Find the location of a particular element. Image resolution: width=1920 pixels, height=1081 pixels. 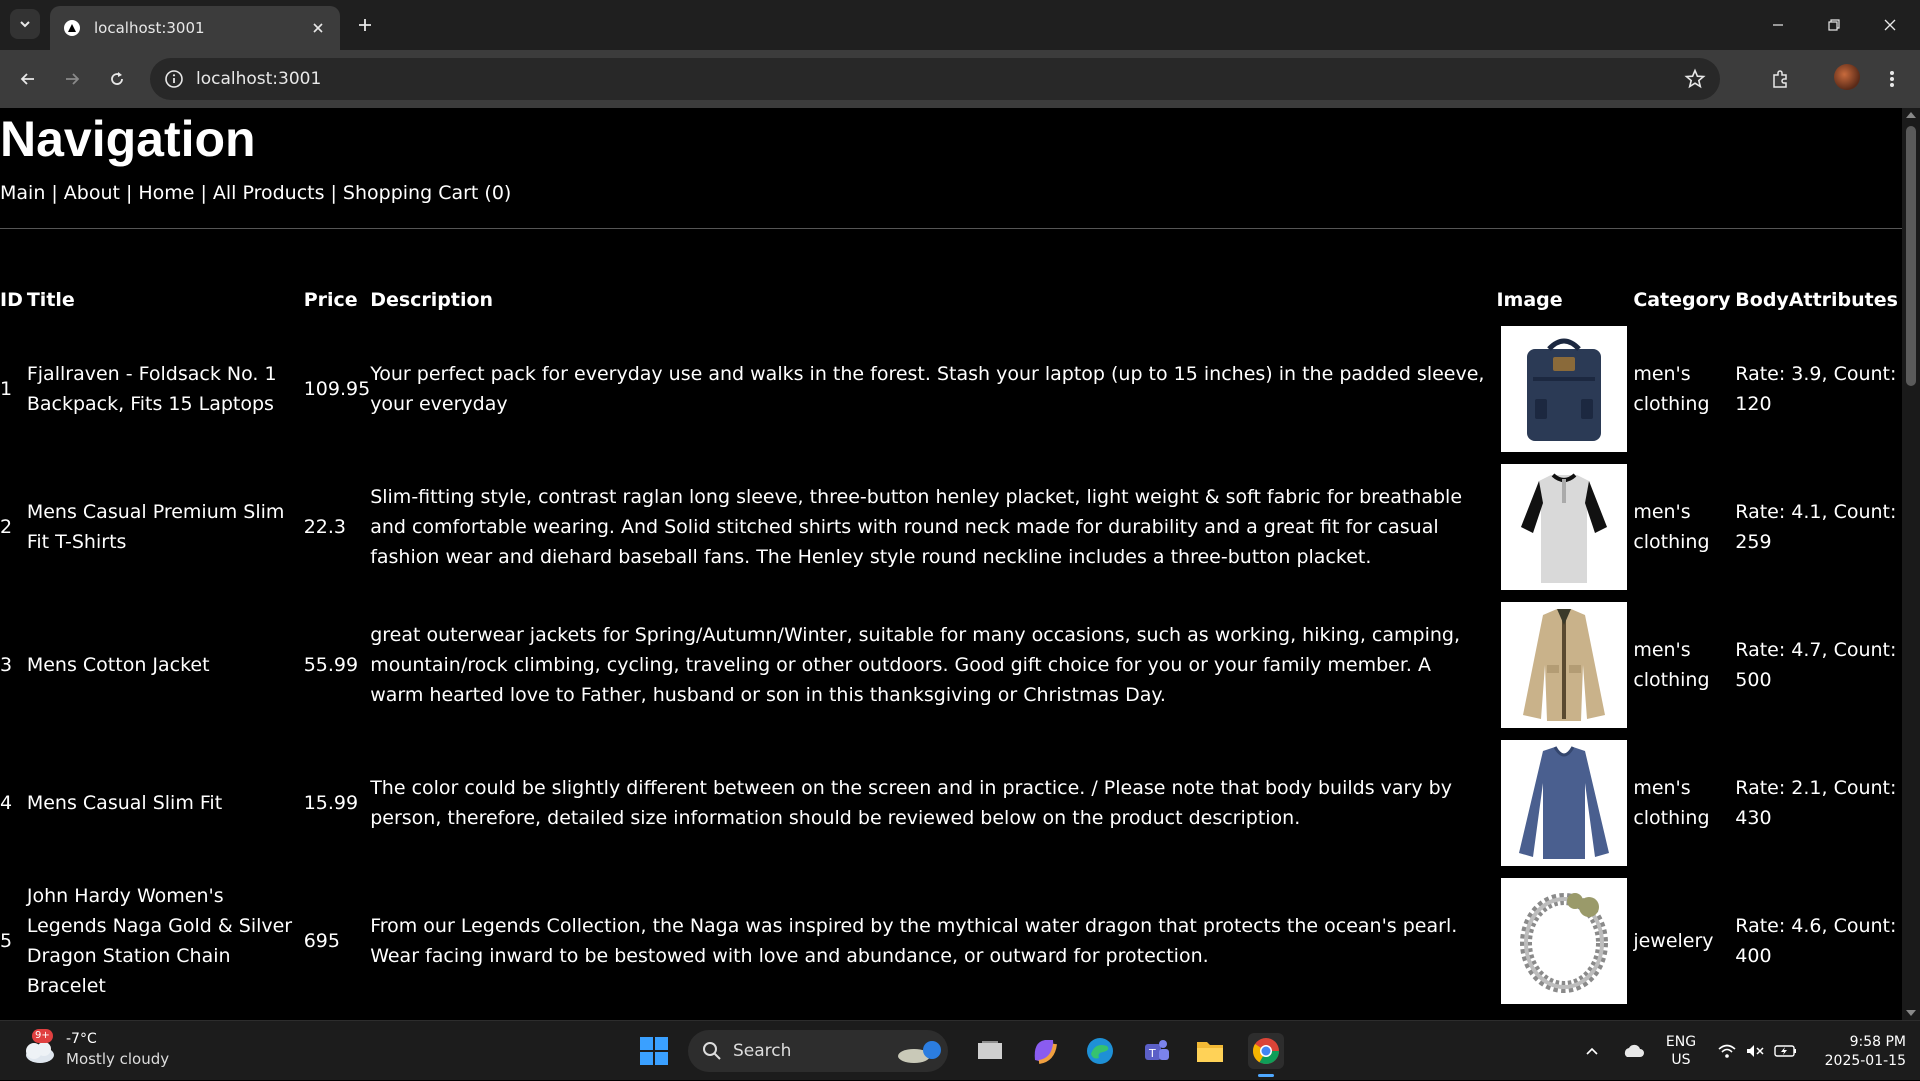

tshirt-image is located at coordinates (1564, 527).